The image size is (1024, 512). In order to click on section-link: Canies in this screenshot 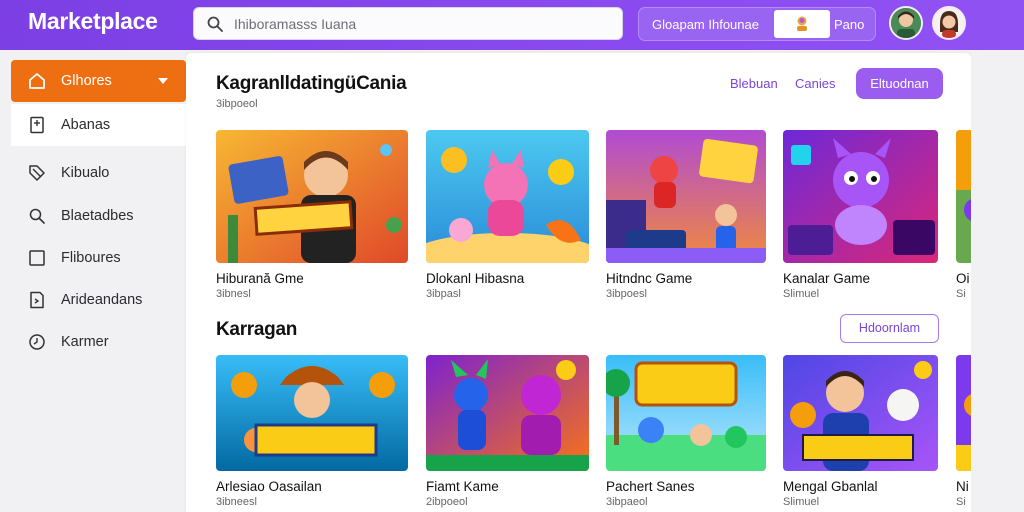, I will do `click(815, 83)`.